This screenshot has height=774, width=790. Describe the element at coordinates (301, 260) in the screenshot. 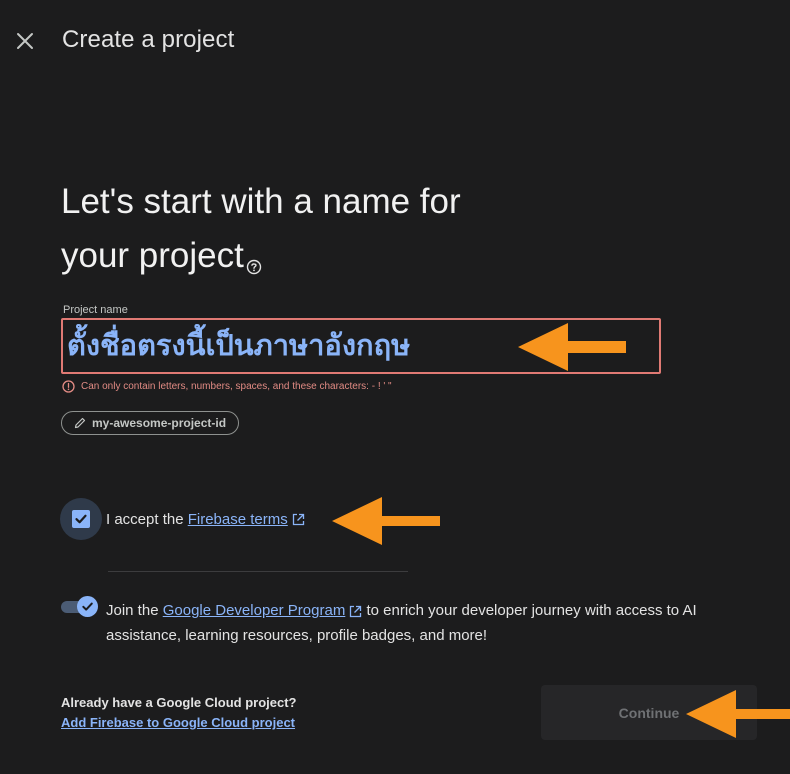

I see `headline-line-2: your project` at that location.